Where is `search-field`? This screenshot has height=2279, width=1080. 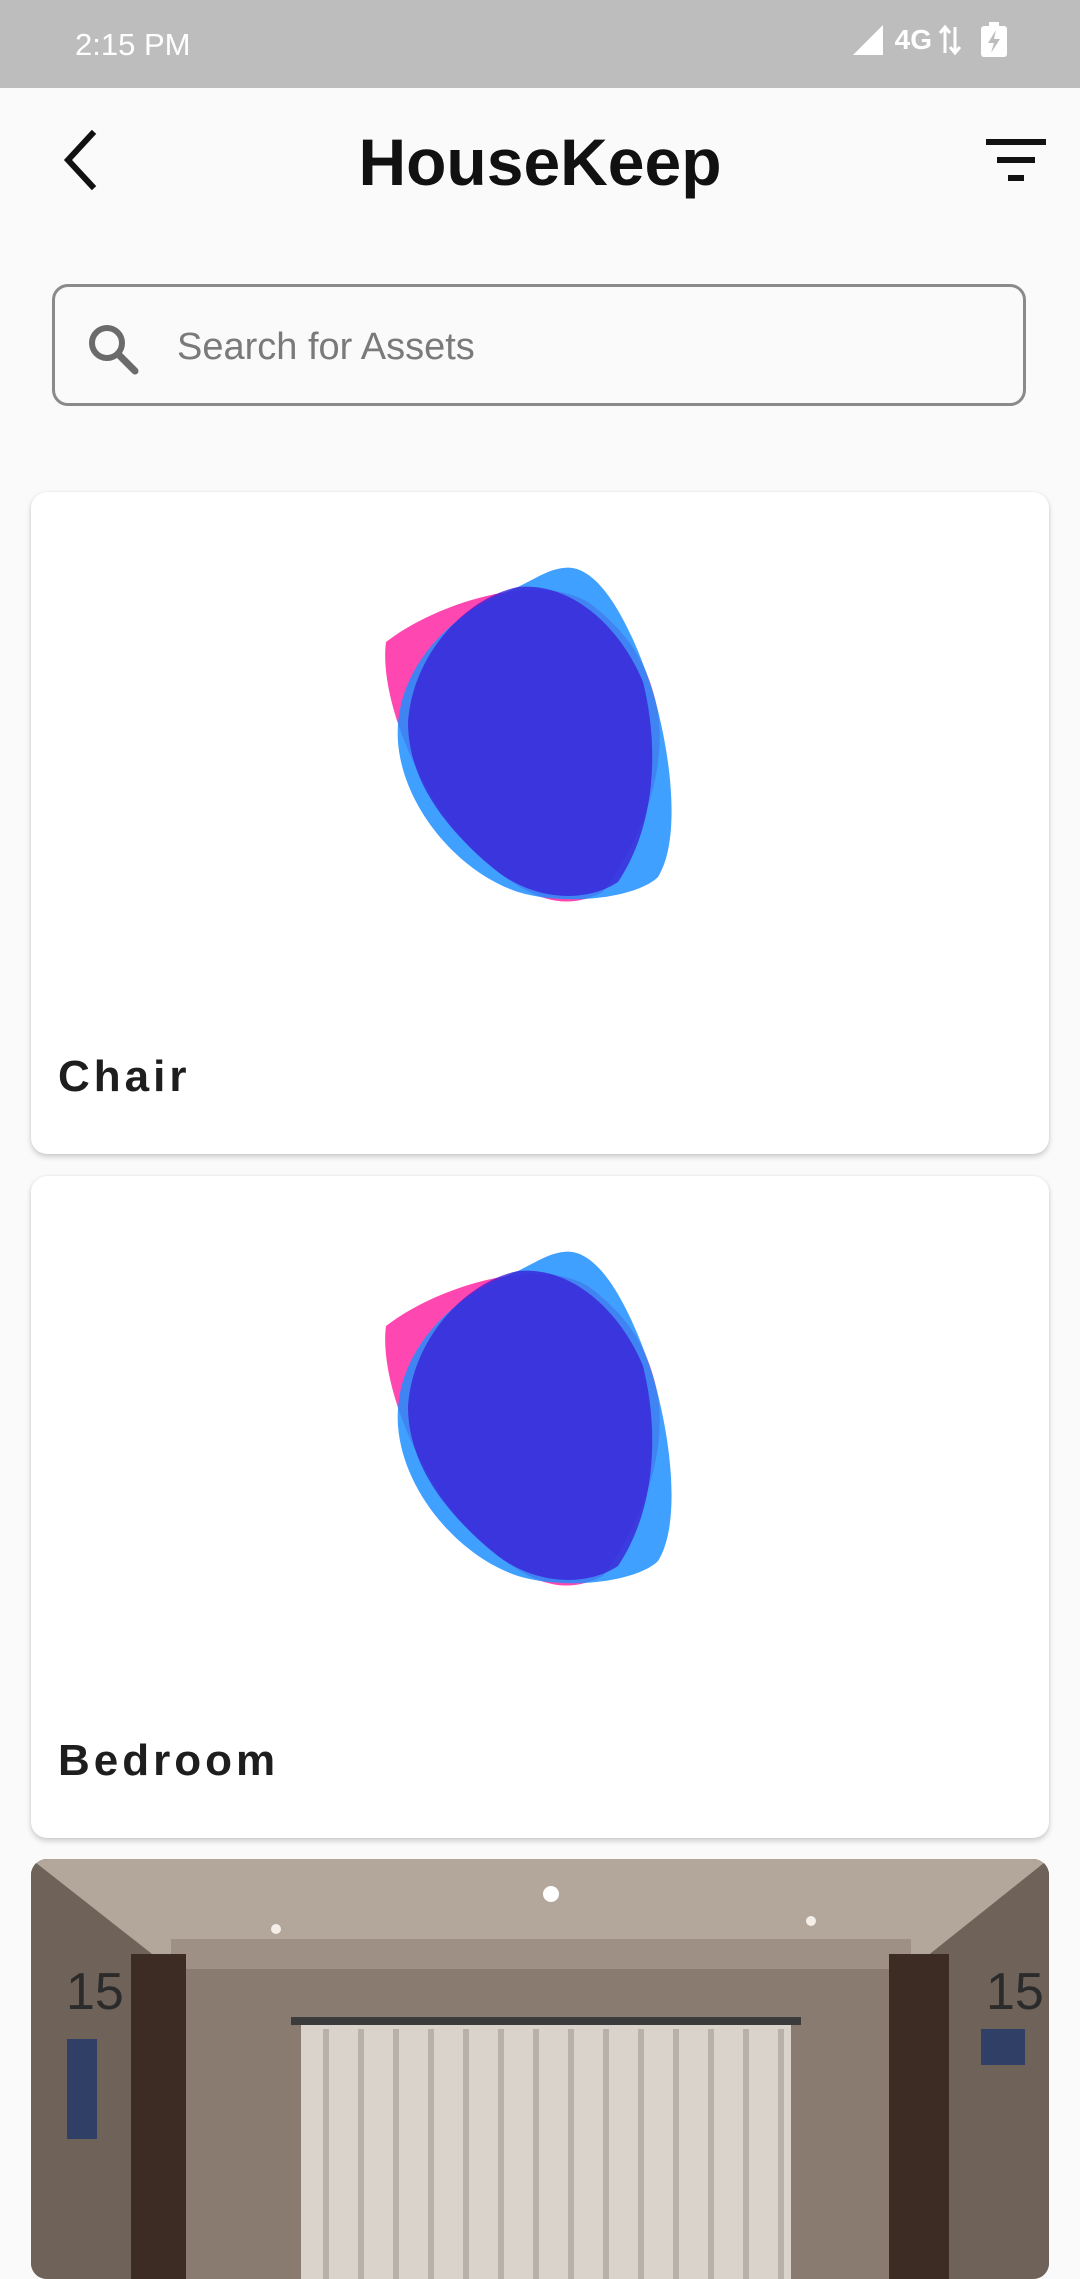 search-field is located at coordinates (539, 345).